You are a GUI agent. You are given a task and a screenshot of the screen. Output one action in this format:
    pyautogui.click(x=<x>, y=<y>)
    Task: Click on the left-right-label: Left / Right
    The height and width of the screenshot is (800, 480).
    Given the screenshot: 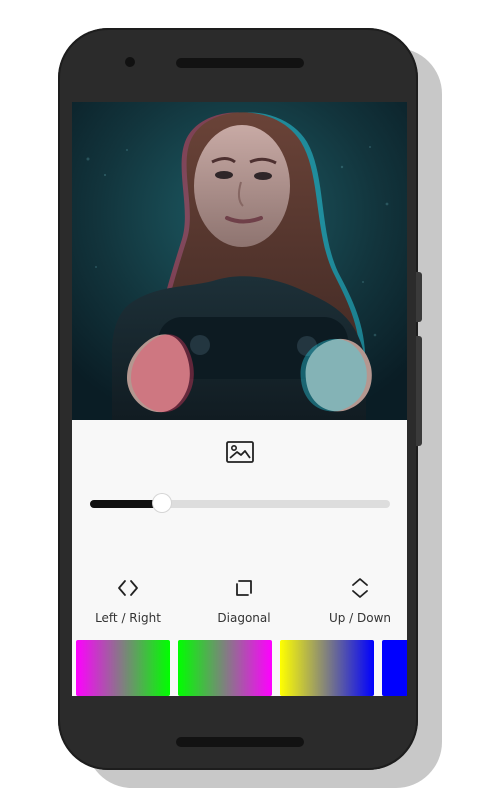 What is the action you would take?
    pyautogui.click(x=128, y=618)
    